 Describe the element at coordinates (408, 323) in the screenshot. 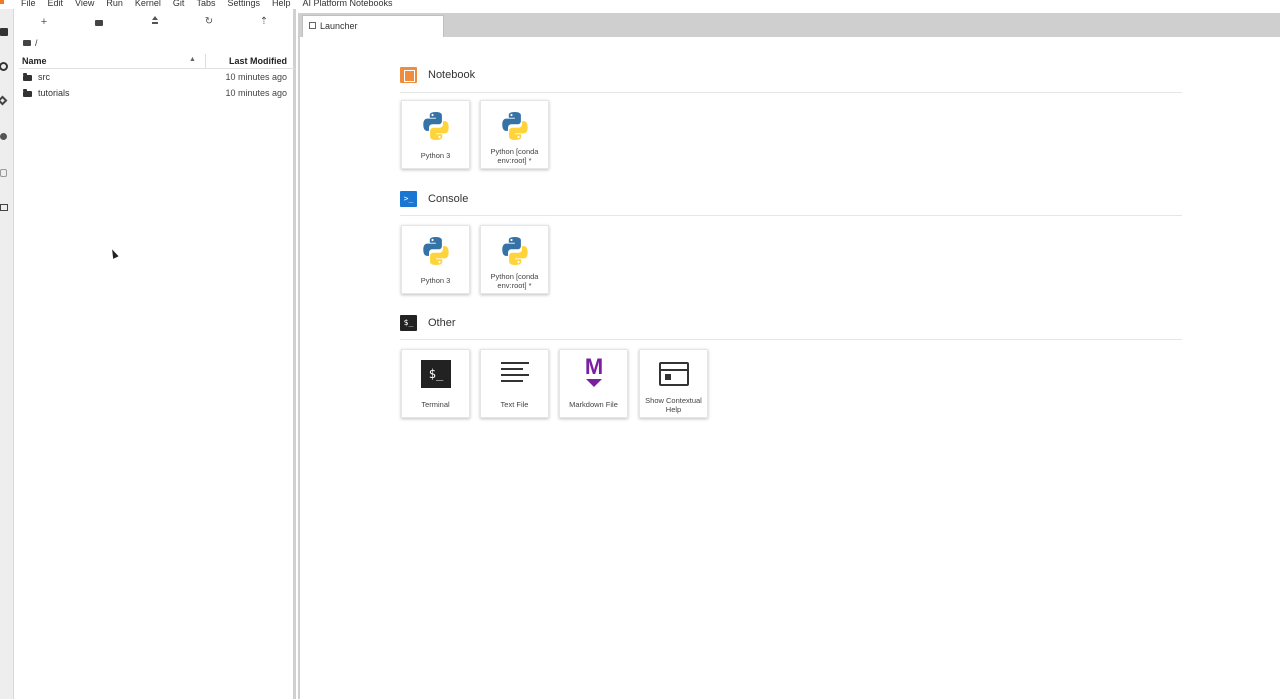

I see `other-section-icon: $_` at that location.